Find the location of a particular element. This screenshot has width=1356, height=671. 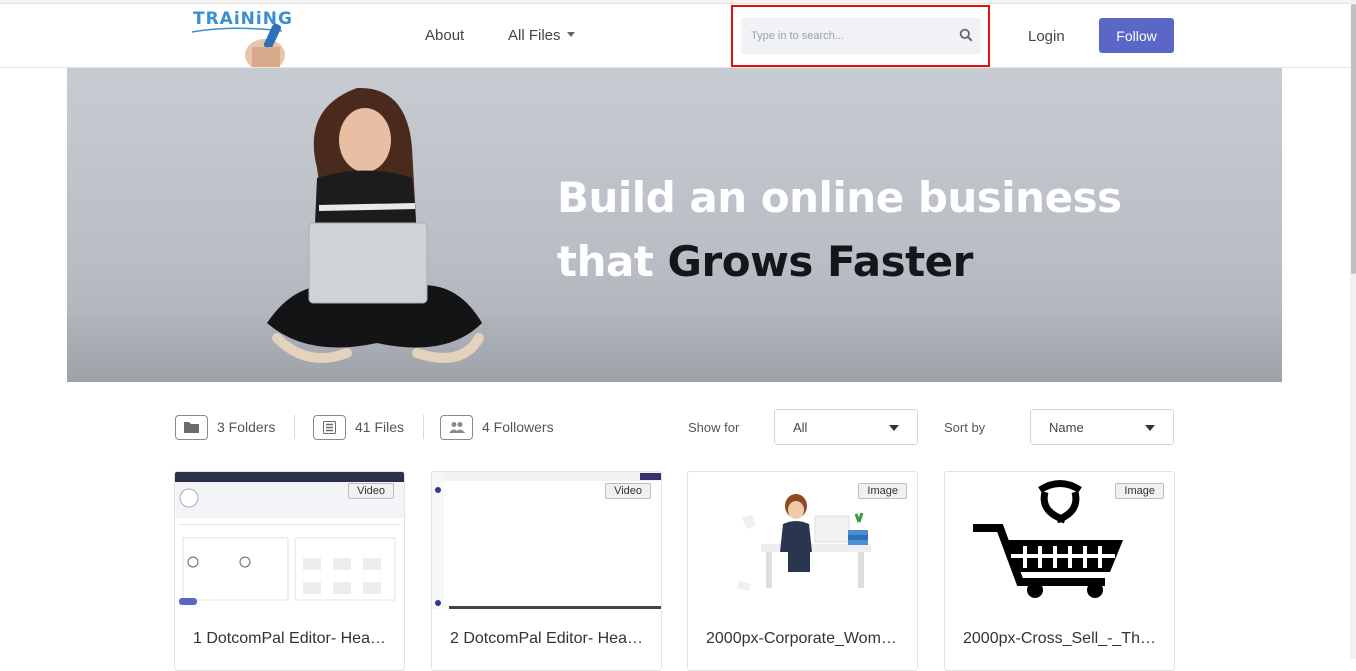

hero-headline-line2: that Grows Faster is located at coordinates (839, 262).